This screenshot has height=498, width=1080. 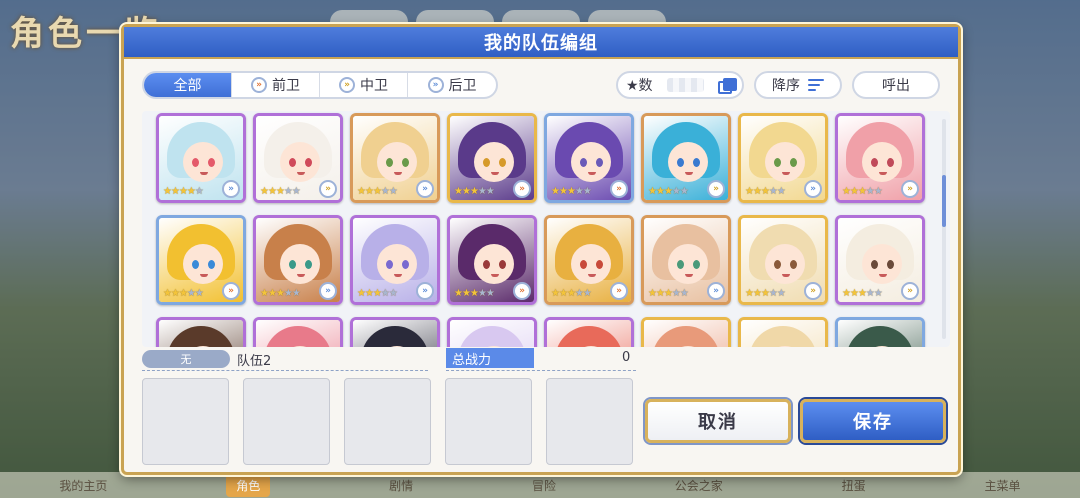 What do you see at coordinates (201, 260) in the screenshot?
I see `character-card: ★★★★★ »` at bounding box center [201, 260].